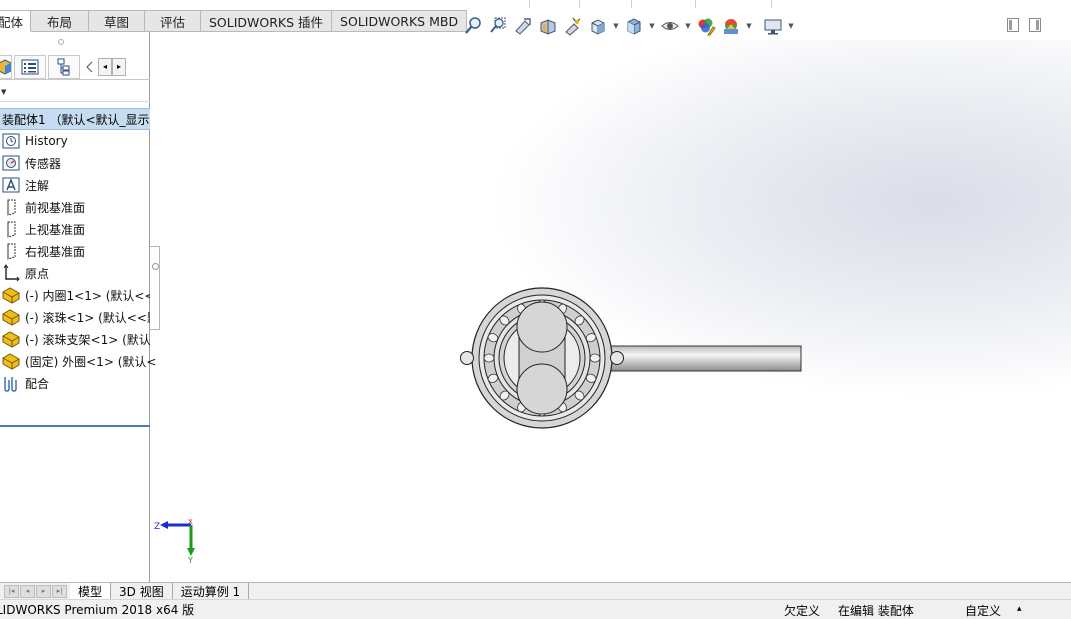 This screenshot has width=1071, height=619. I want to click on triad-y-label: Y, so click(190, 560).